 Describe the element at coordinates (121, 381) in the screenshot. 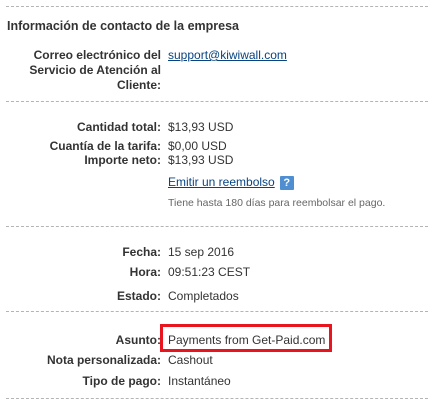

I see `payment-type-label: Tipo de pago:` at that location.